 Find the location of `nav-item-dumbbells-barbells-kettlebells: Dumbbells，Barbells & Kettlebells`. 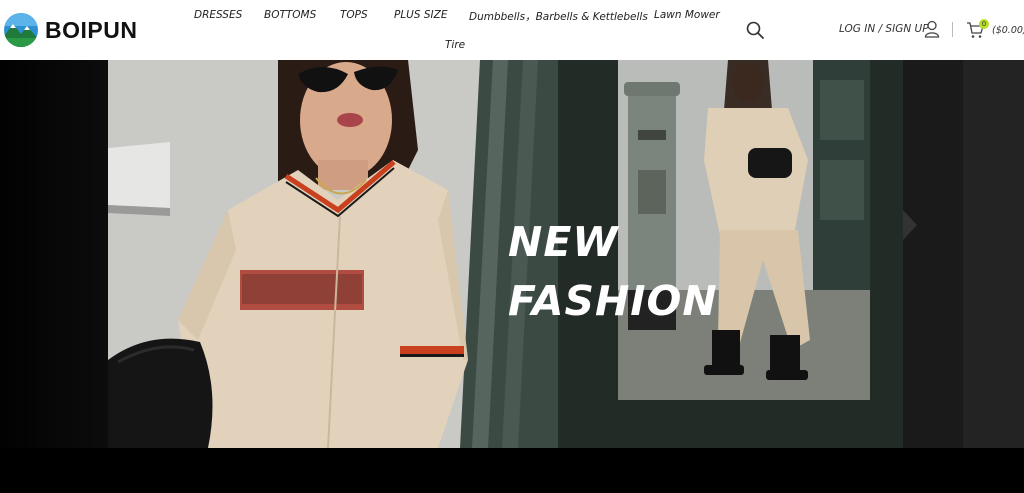

nav-item-dumbbells-barbells-kettlebells: Dumbbells，Barbells & Kettlebells is located at coordinates (558, 16).